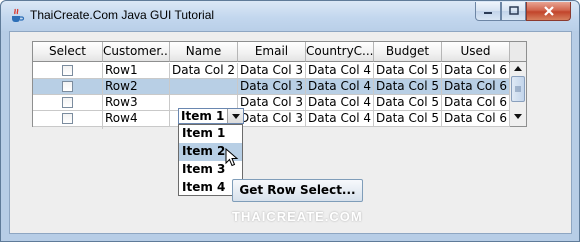  I want to click on mouse-pointer-icon, so click(232, 157).